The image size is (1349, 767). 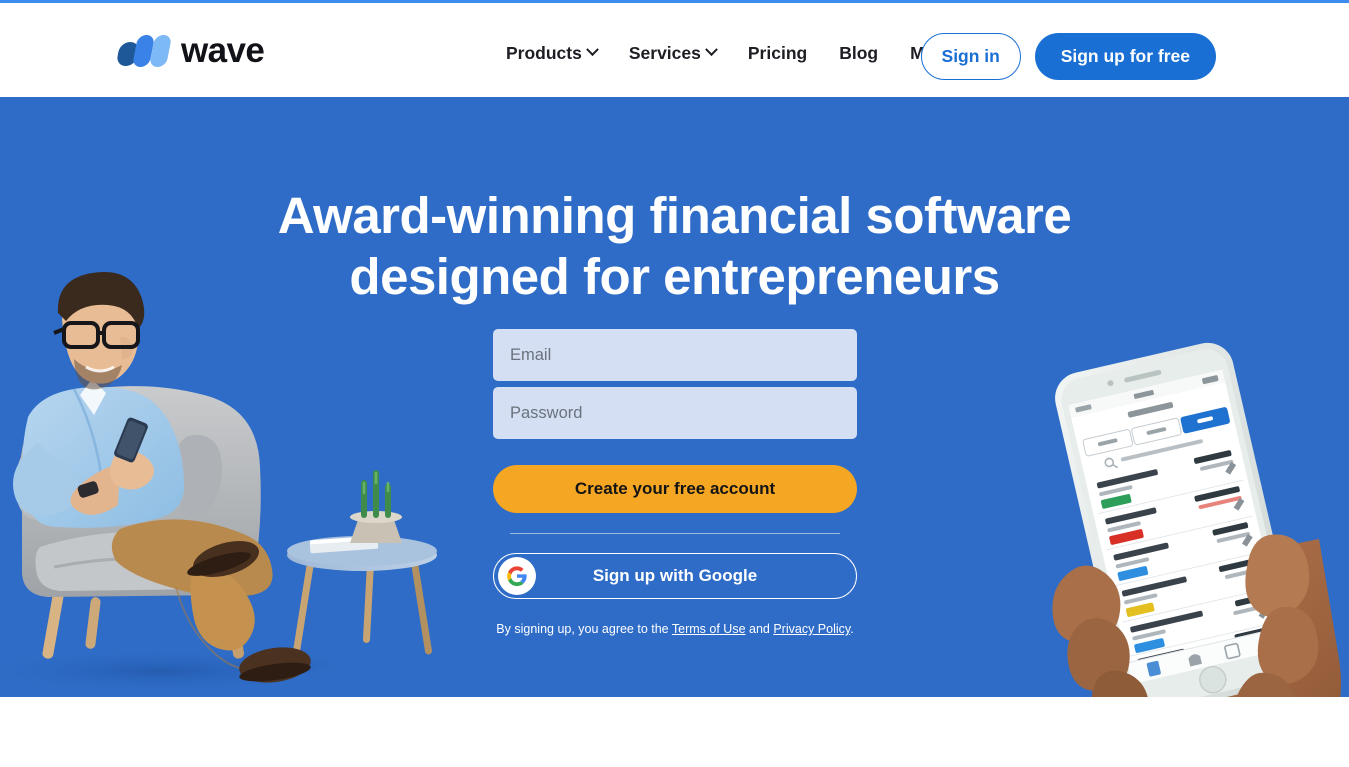 I want to click on terms-suffix: ., so click(x=852, y=629).